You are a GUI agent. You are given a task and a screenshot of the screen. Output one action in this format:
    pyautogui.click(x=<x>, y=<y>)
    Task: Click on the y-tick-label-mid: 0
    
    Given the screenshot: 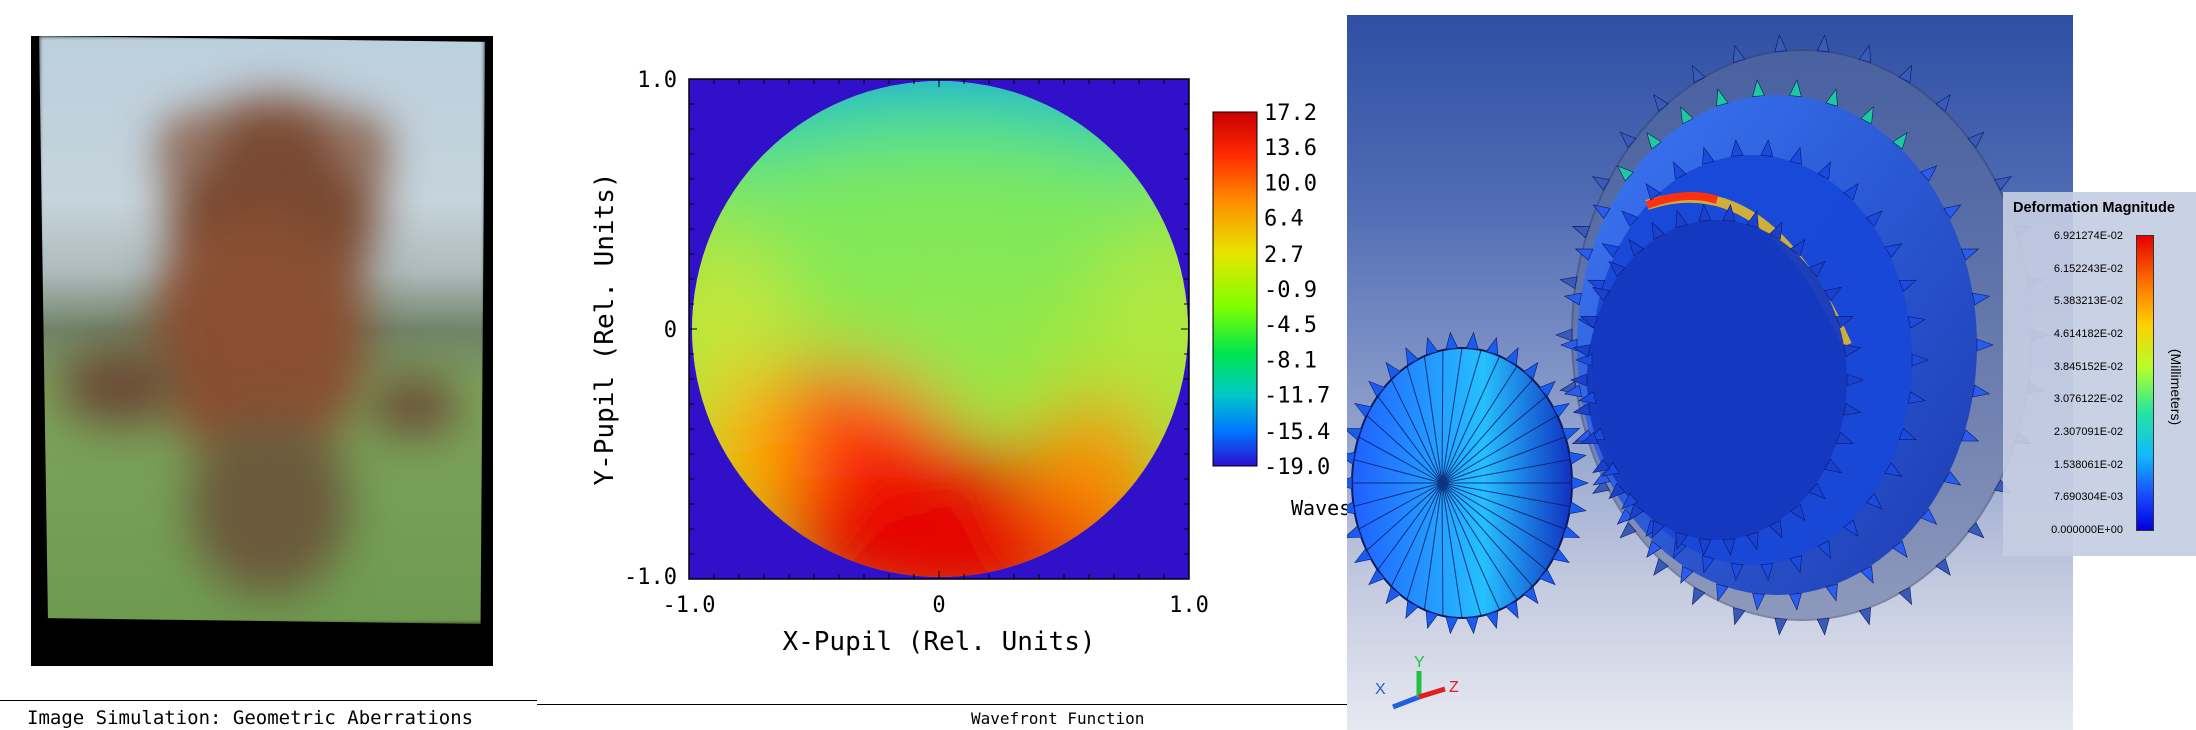 What is the action you would take?
    pyautogui.click(x=670, y=330)
    